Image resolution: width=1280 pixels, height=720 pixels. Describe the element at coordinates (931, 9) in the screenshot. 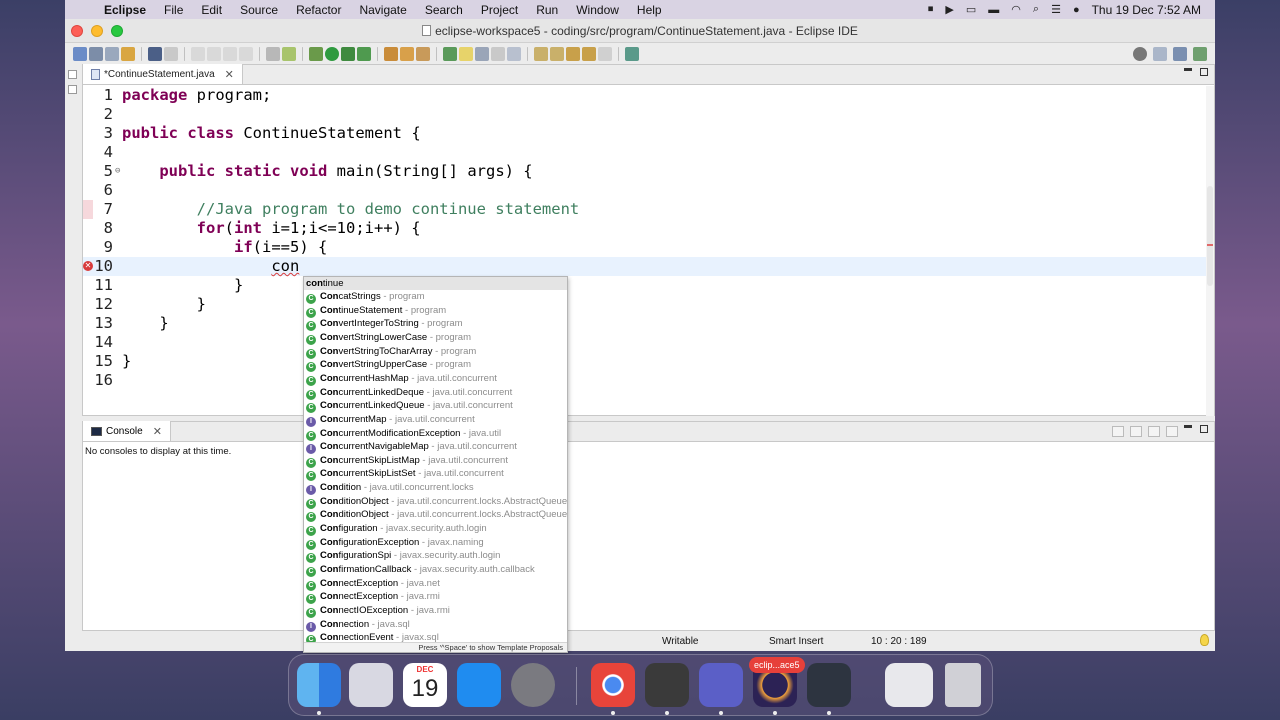

I see `record-stop-icon: ⏹` at that location.